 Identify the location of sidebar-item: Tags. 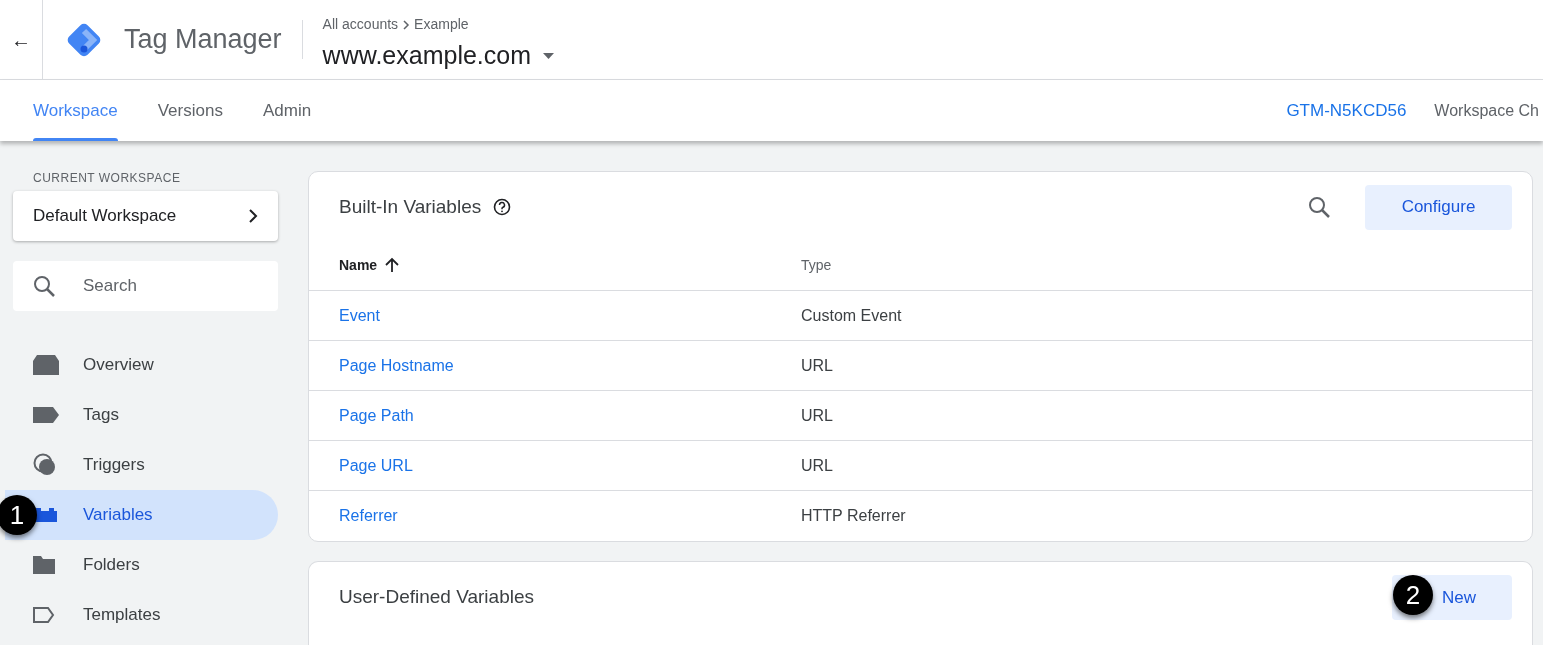
(141, 415).